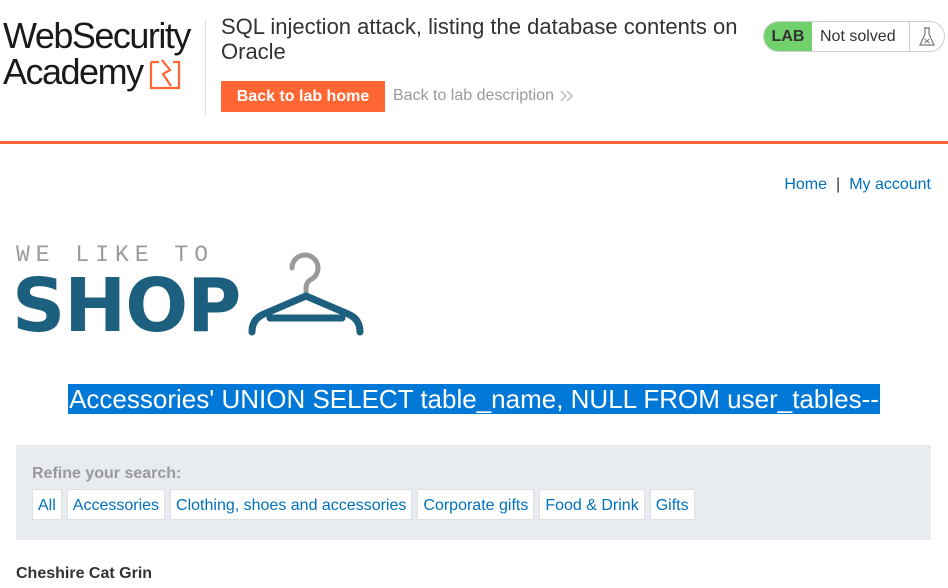 The image size is (948, 588). Describe the element at coordinates (303, 96) in the screenshot. I see `back-to-lab-home-button: Back to lab home` at that location.